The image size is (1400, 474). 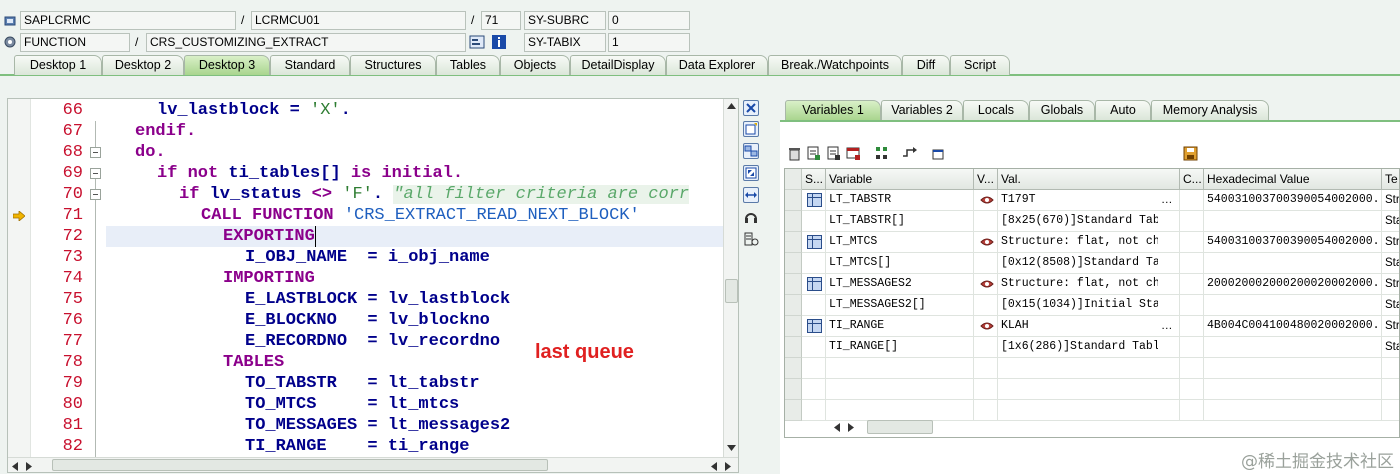 What do you see at coordinates (751, 217) in the screenshot?
I see `services-icon` at bounding box center [751, 217].